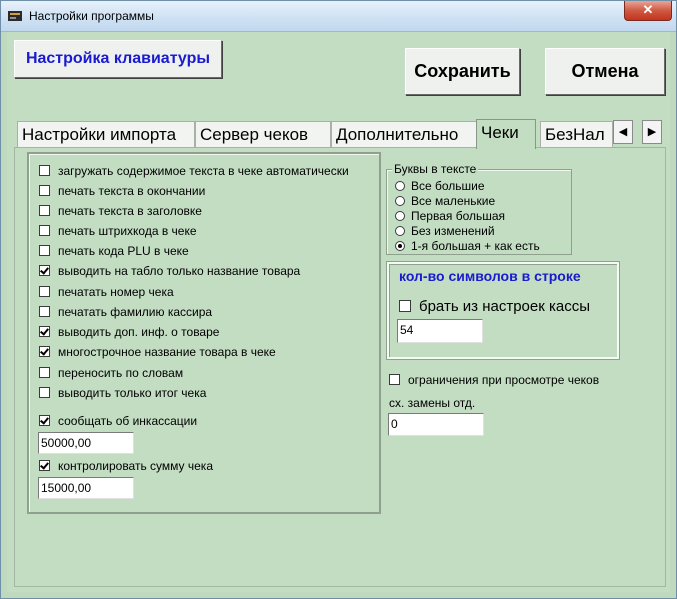 Image resolution: width=677 pixels, height=599 pixels. I want to click on letter-case-legend: Буквы в тексте, so click(435, 169).